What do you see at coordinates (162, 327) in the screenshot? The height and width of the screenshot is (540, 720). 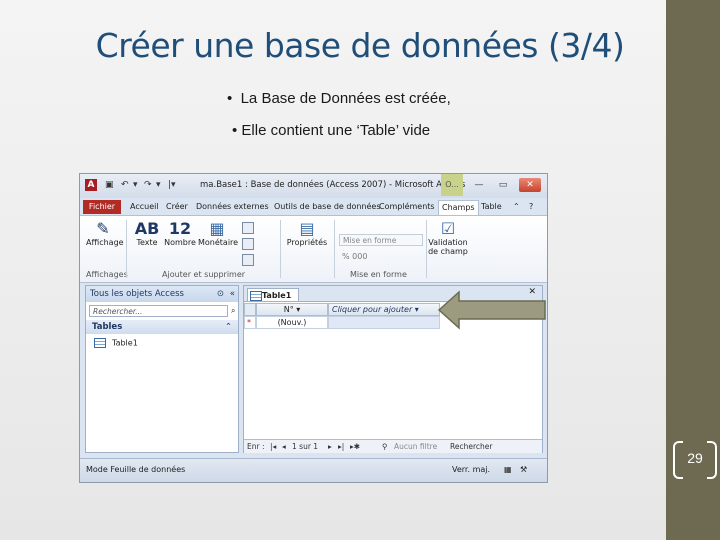 I see `nav-section-tables: Tables ⌃` at bounding box center [162, 327].